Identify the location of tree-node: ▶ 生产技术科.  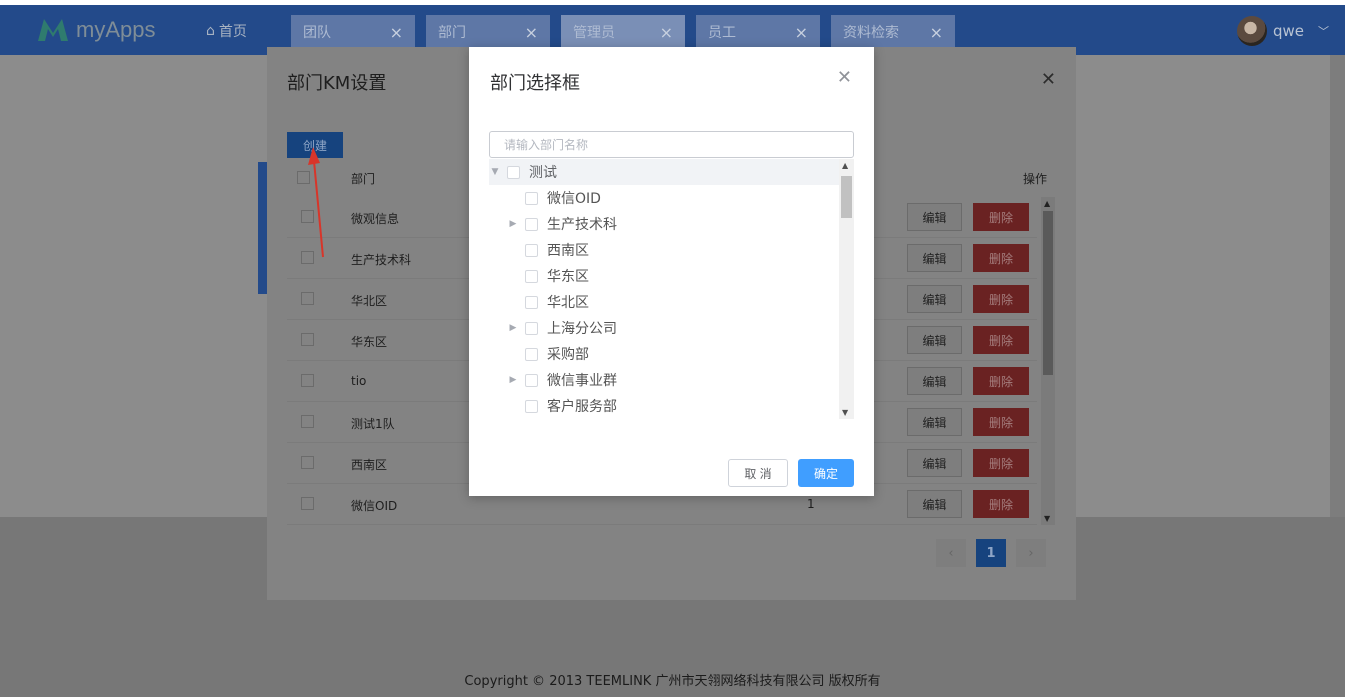
(680, 224).